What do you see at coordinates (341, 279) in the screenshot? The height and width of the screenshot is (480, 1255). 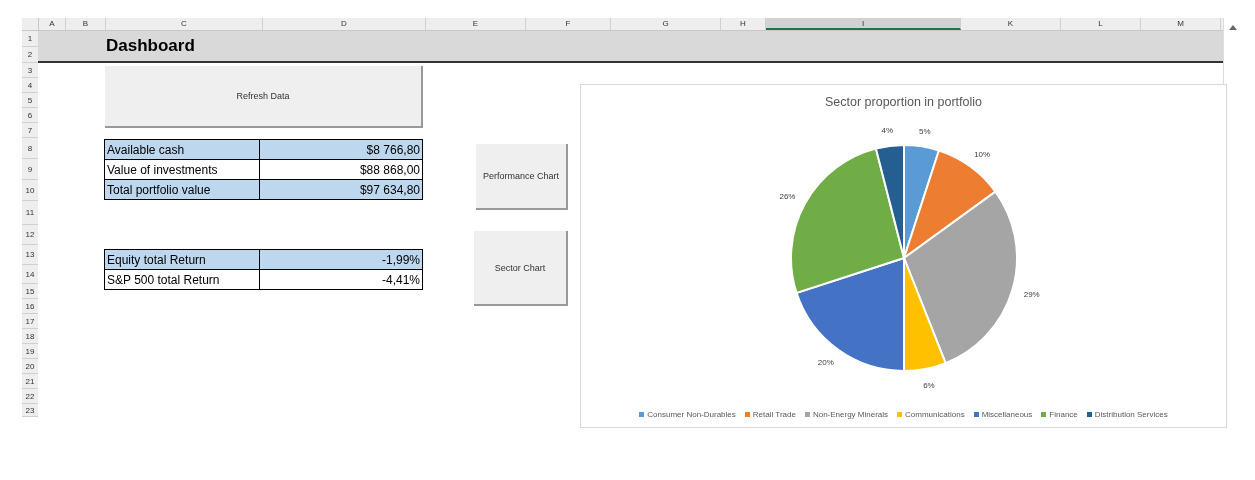 I see `value-cell: -4,41%` at bounding box center [341, 279].